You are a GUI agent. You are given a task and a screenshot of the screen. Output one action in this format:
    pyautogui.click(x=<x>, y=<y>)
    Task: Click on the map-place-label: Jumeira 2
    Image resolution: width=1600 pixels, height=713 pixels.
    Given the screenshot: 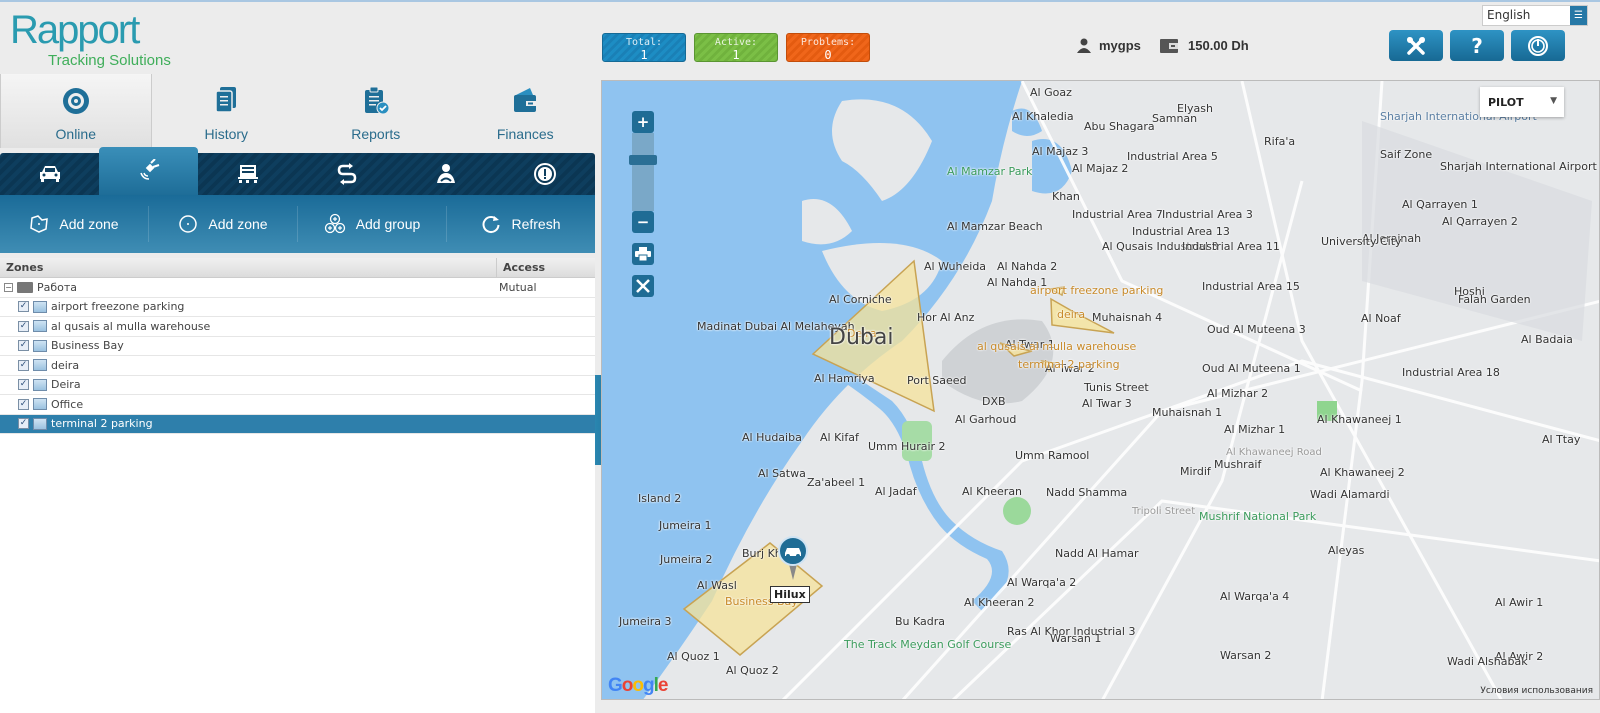 What is the action you would take?
    pyautogui.click(x=686, y=559)
    